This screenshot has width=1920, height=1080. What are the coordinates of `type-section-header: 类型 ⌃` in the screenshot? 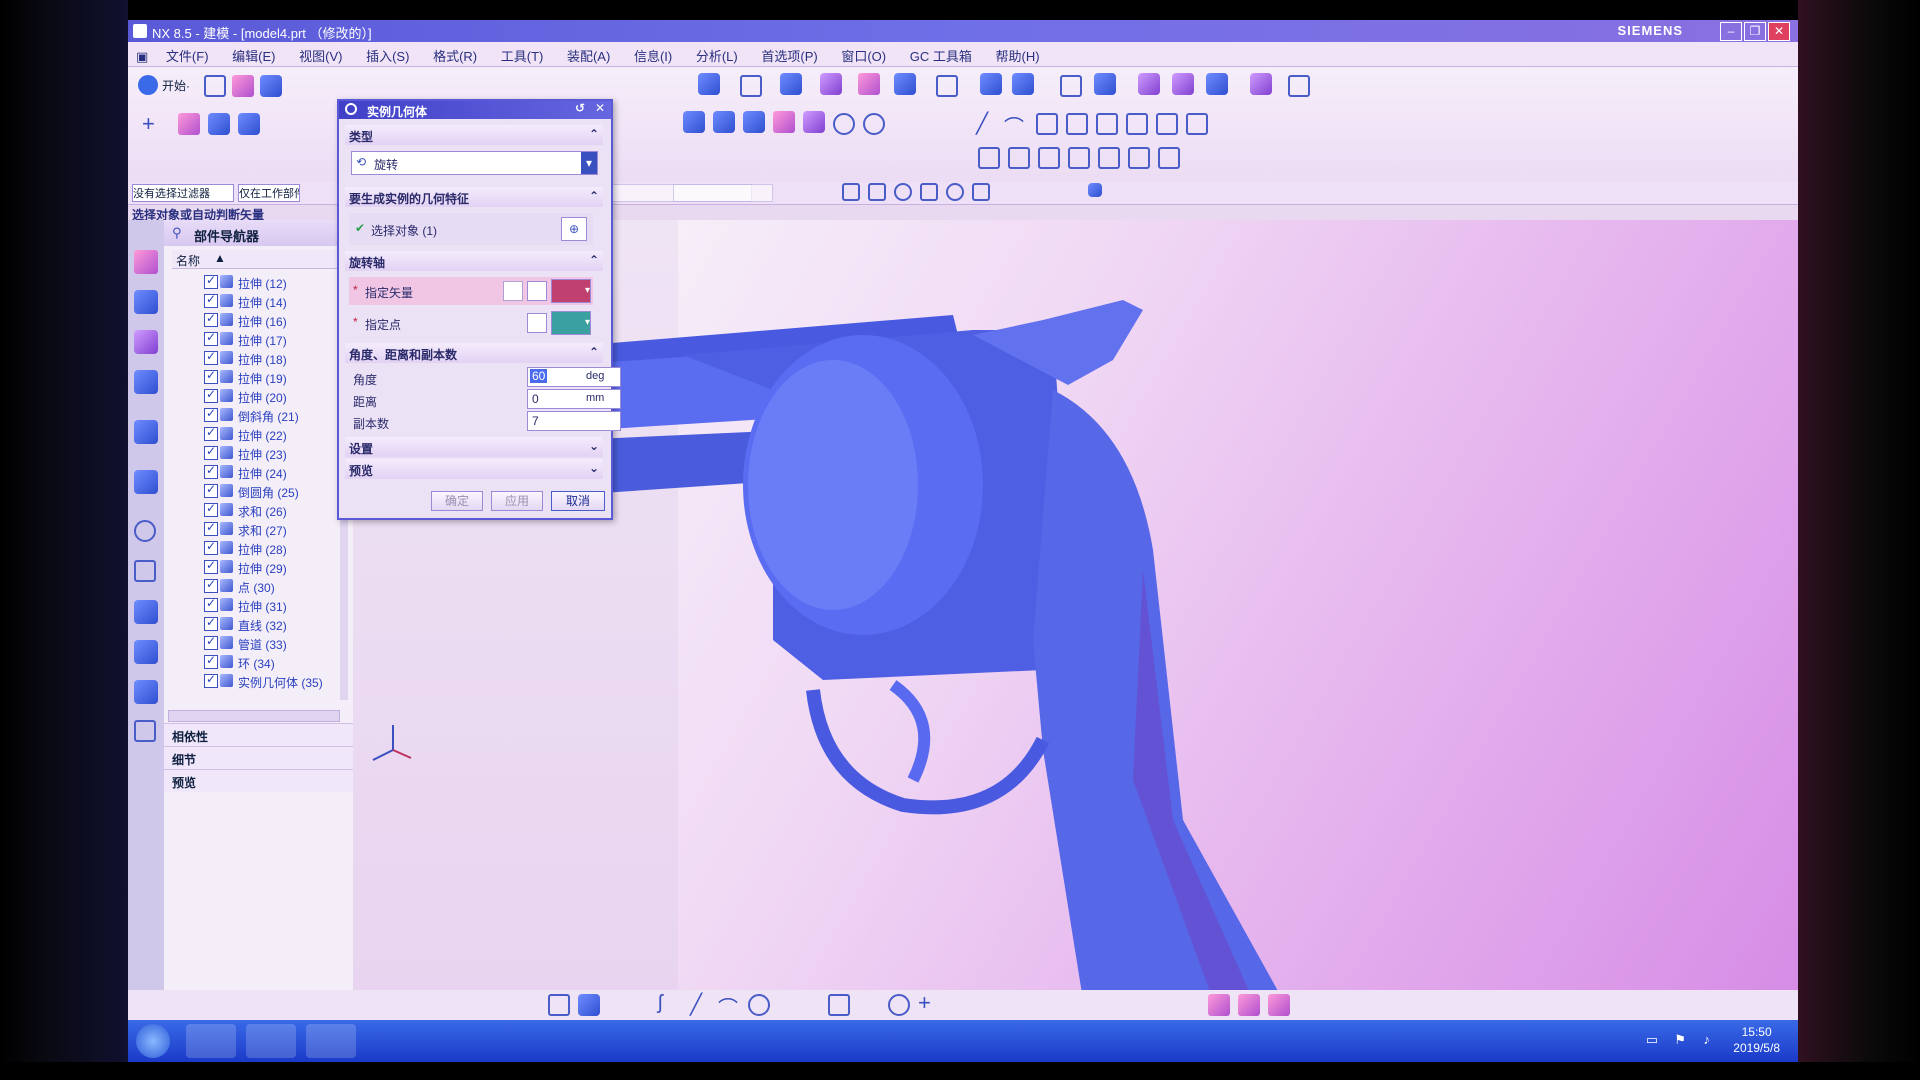 It's located at (474, 135).